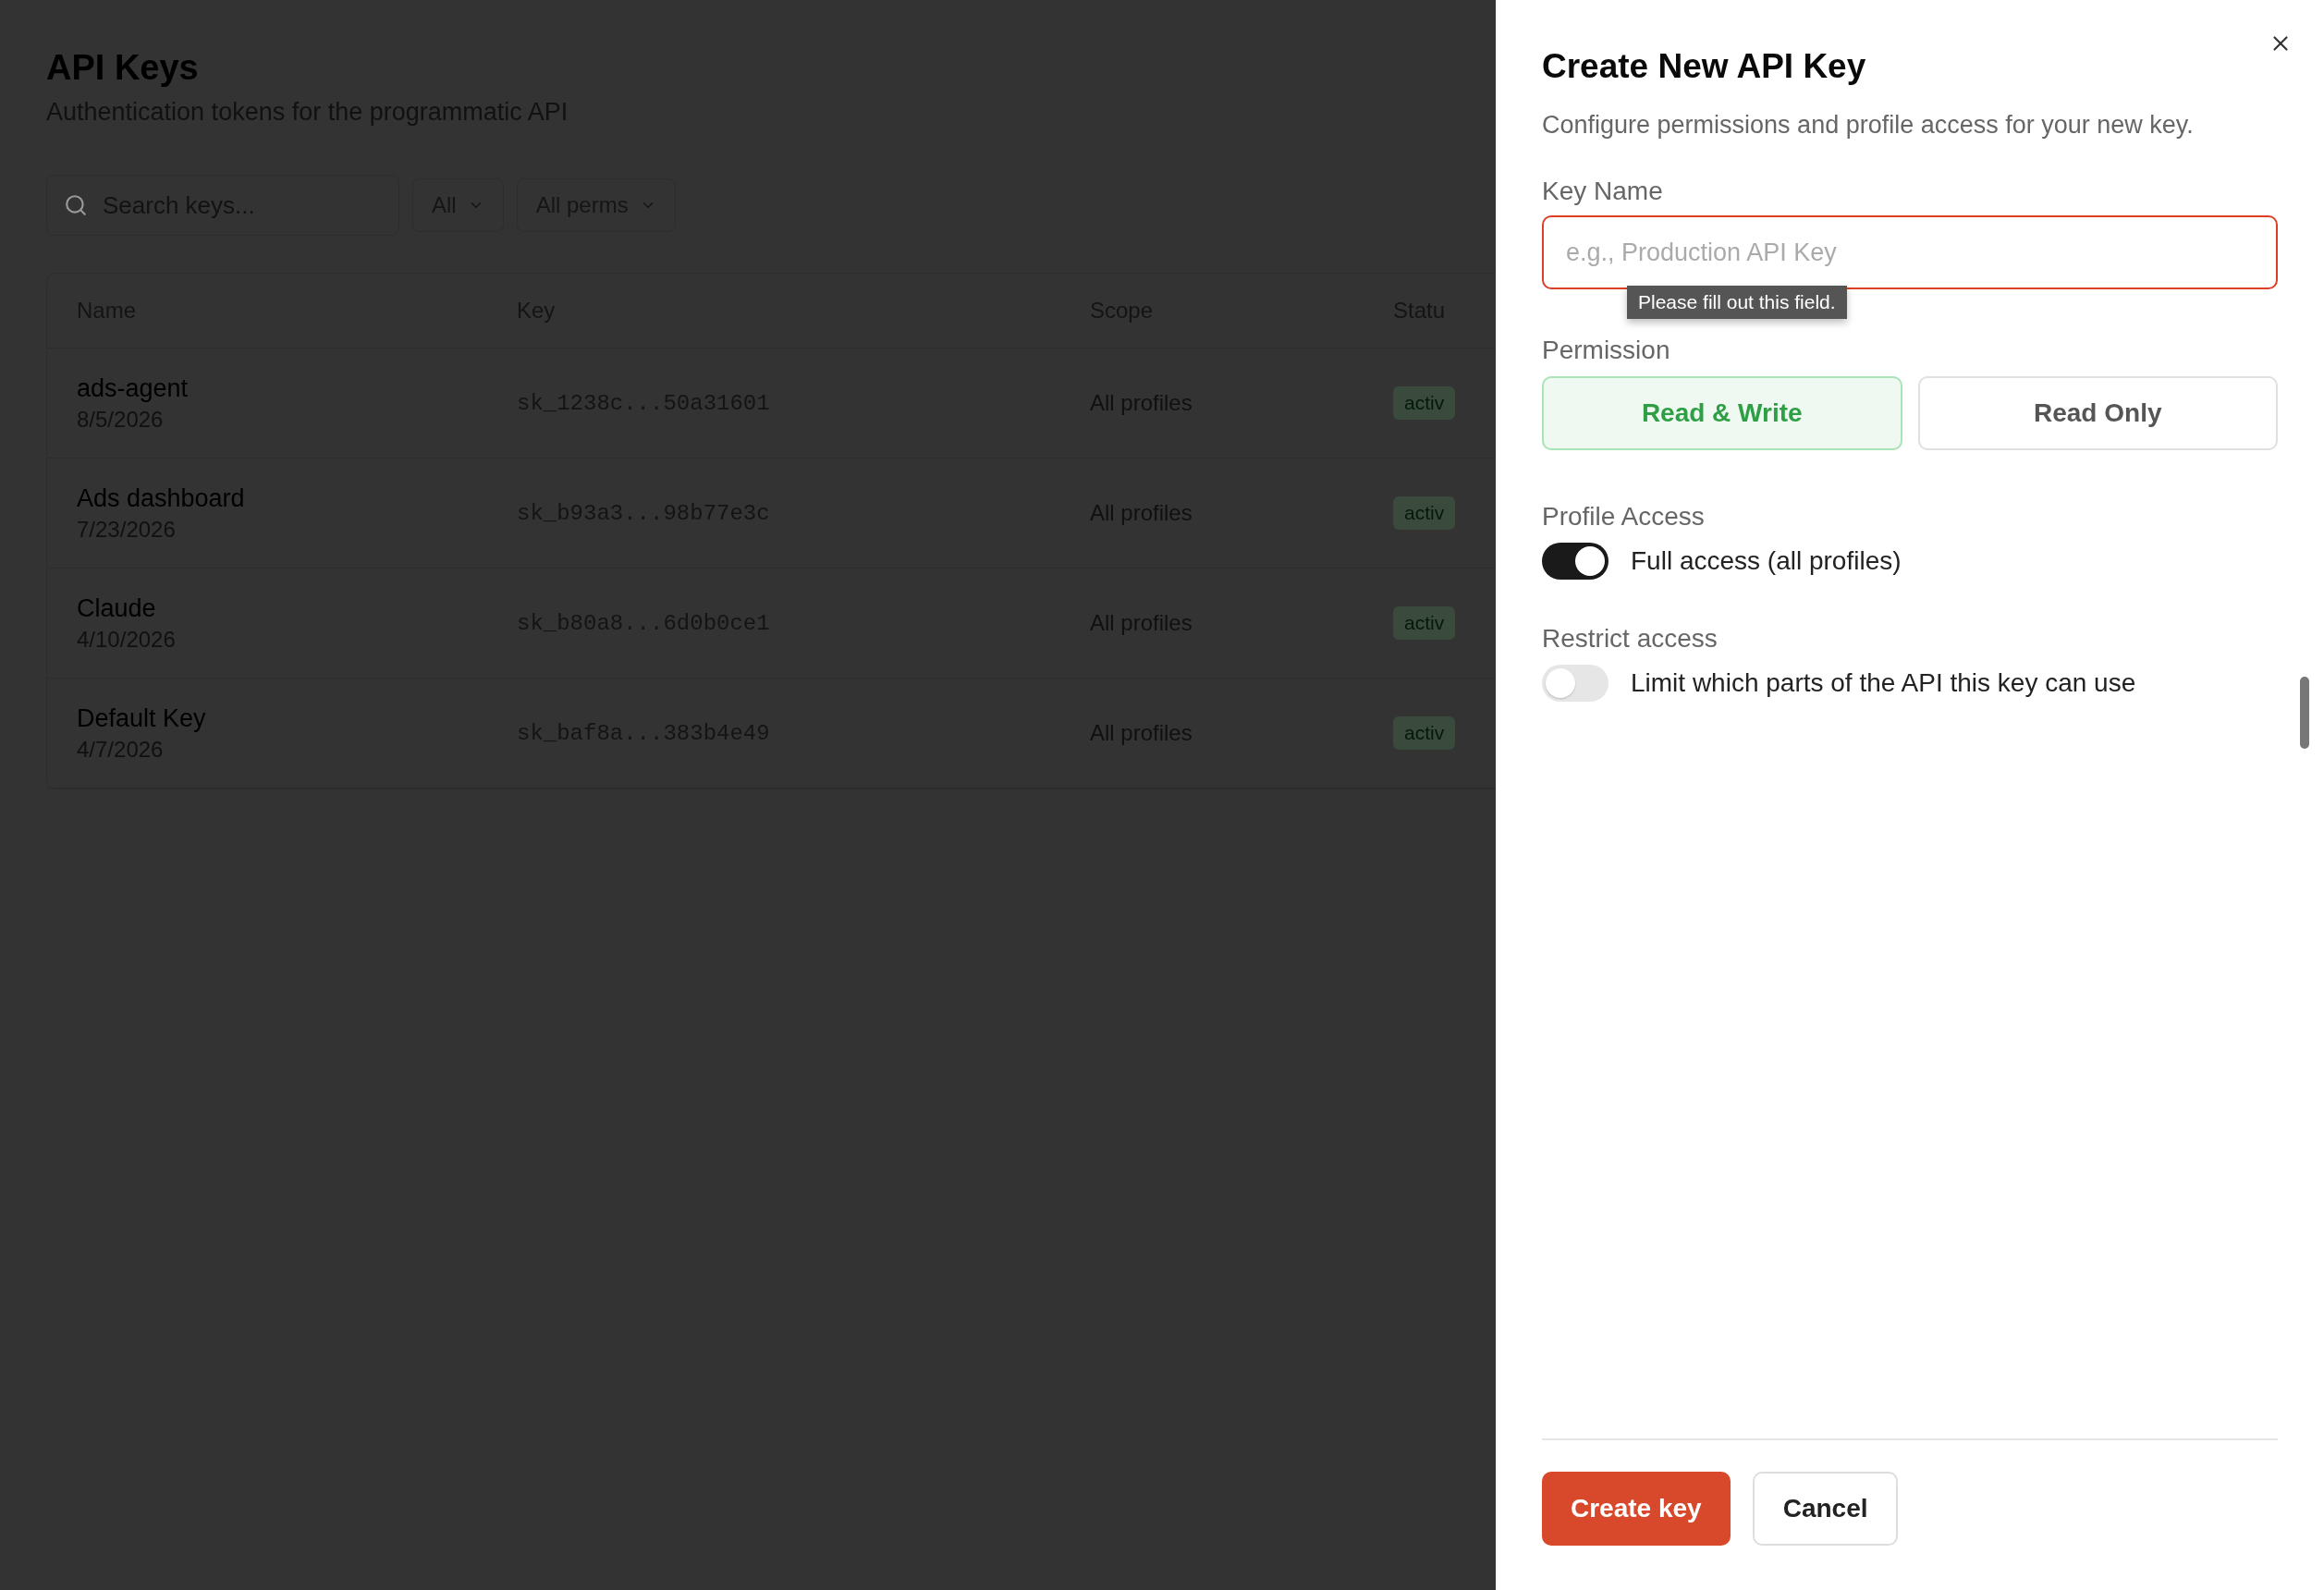  Describe the element at coordinates (1704, 66) in the screenshot. I see `dialog-title: Create New API Key` at that location.